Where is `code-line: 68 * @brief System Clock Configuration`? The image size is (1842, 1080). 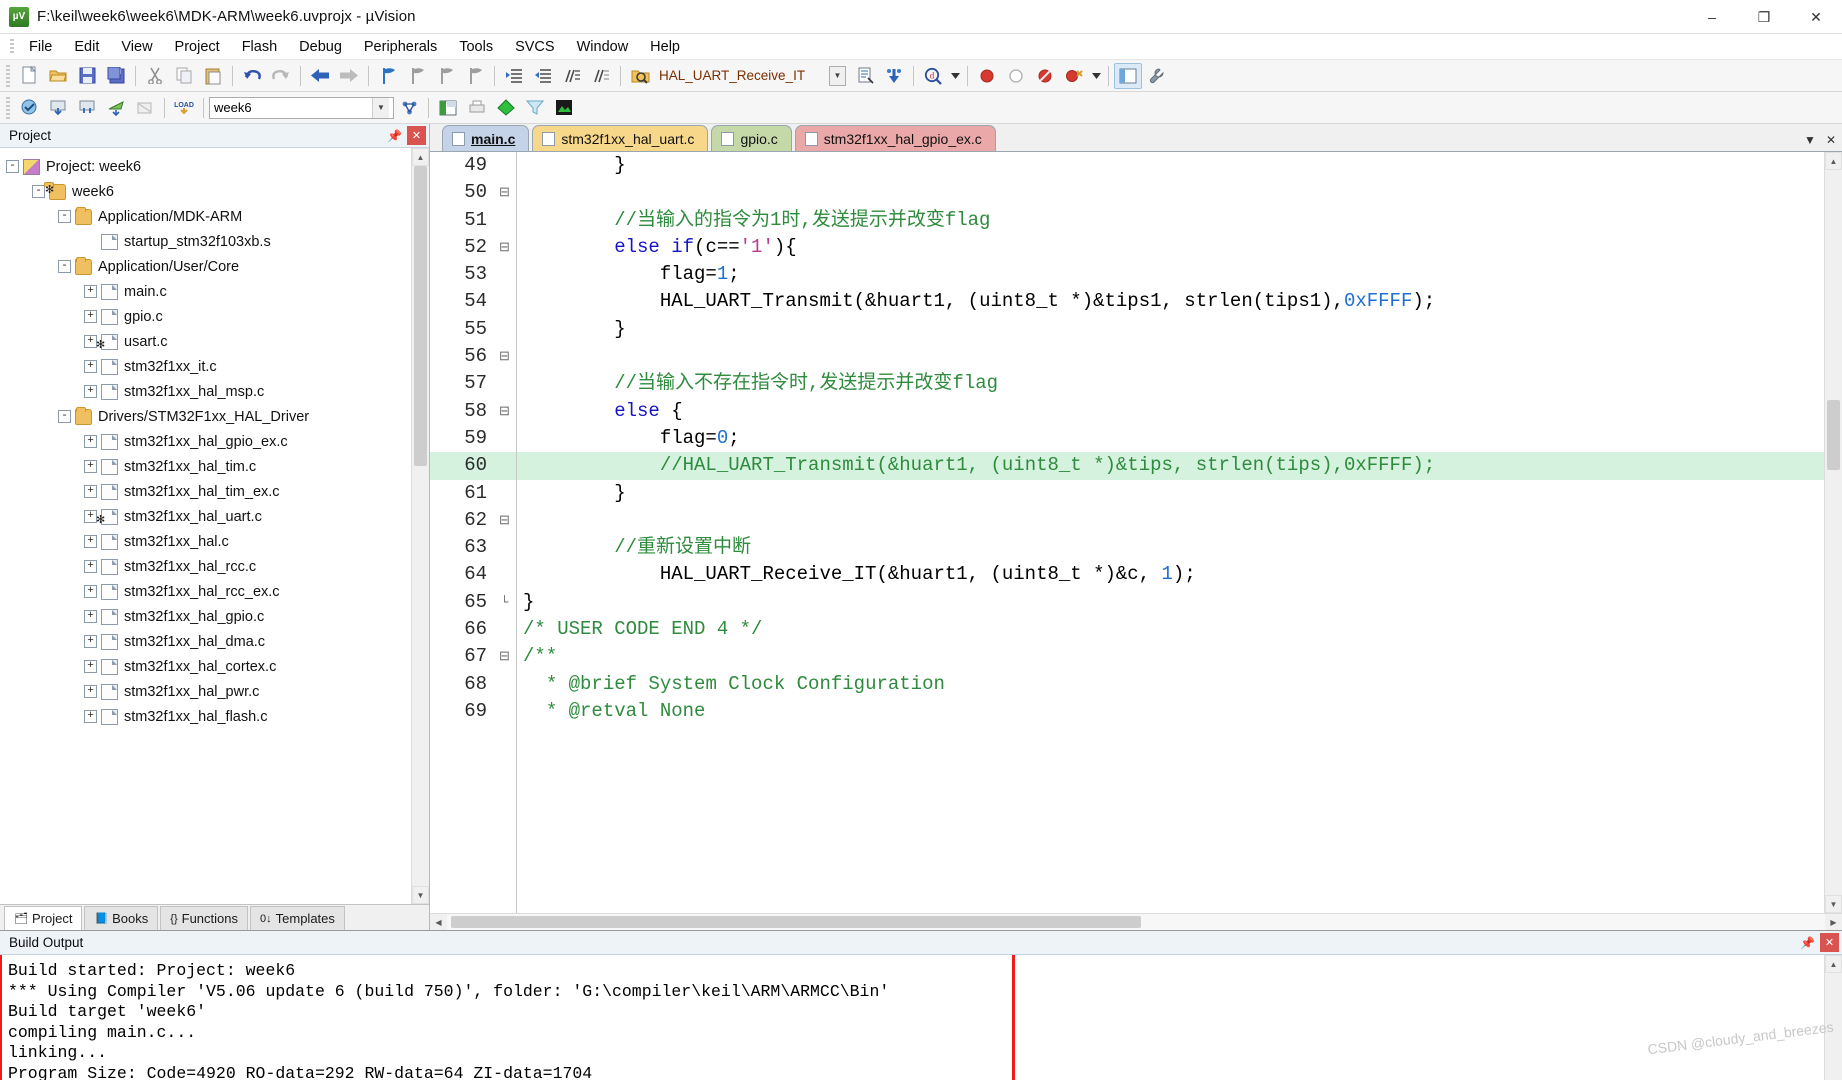 code-line: 68 * @brief System Clock Configuration is located at coordinates (1136, 684).